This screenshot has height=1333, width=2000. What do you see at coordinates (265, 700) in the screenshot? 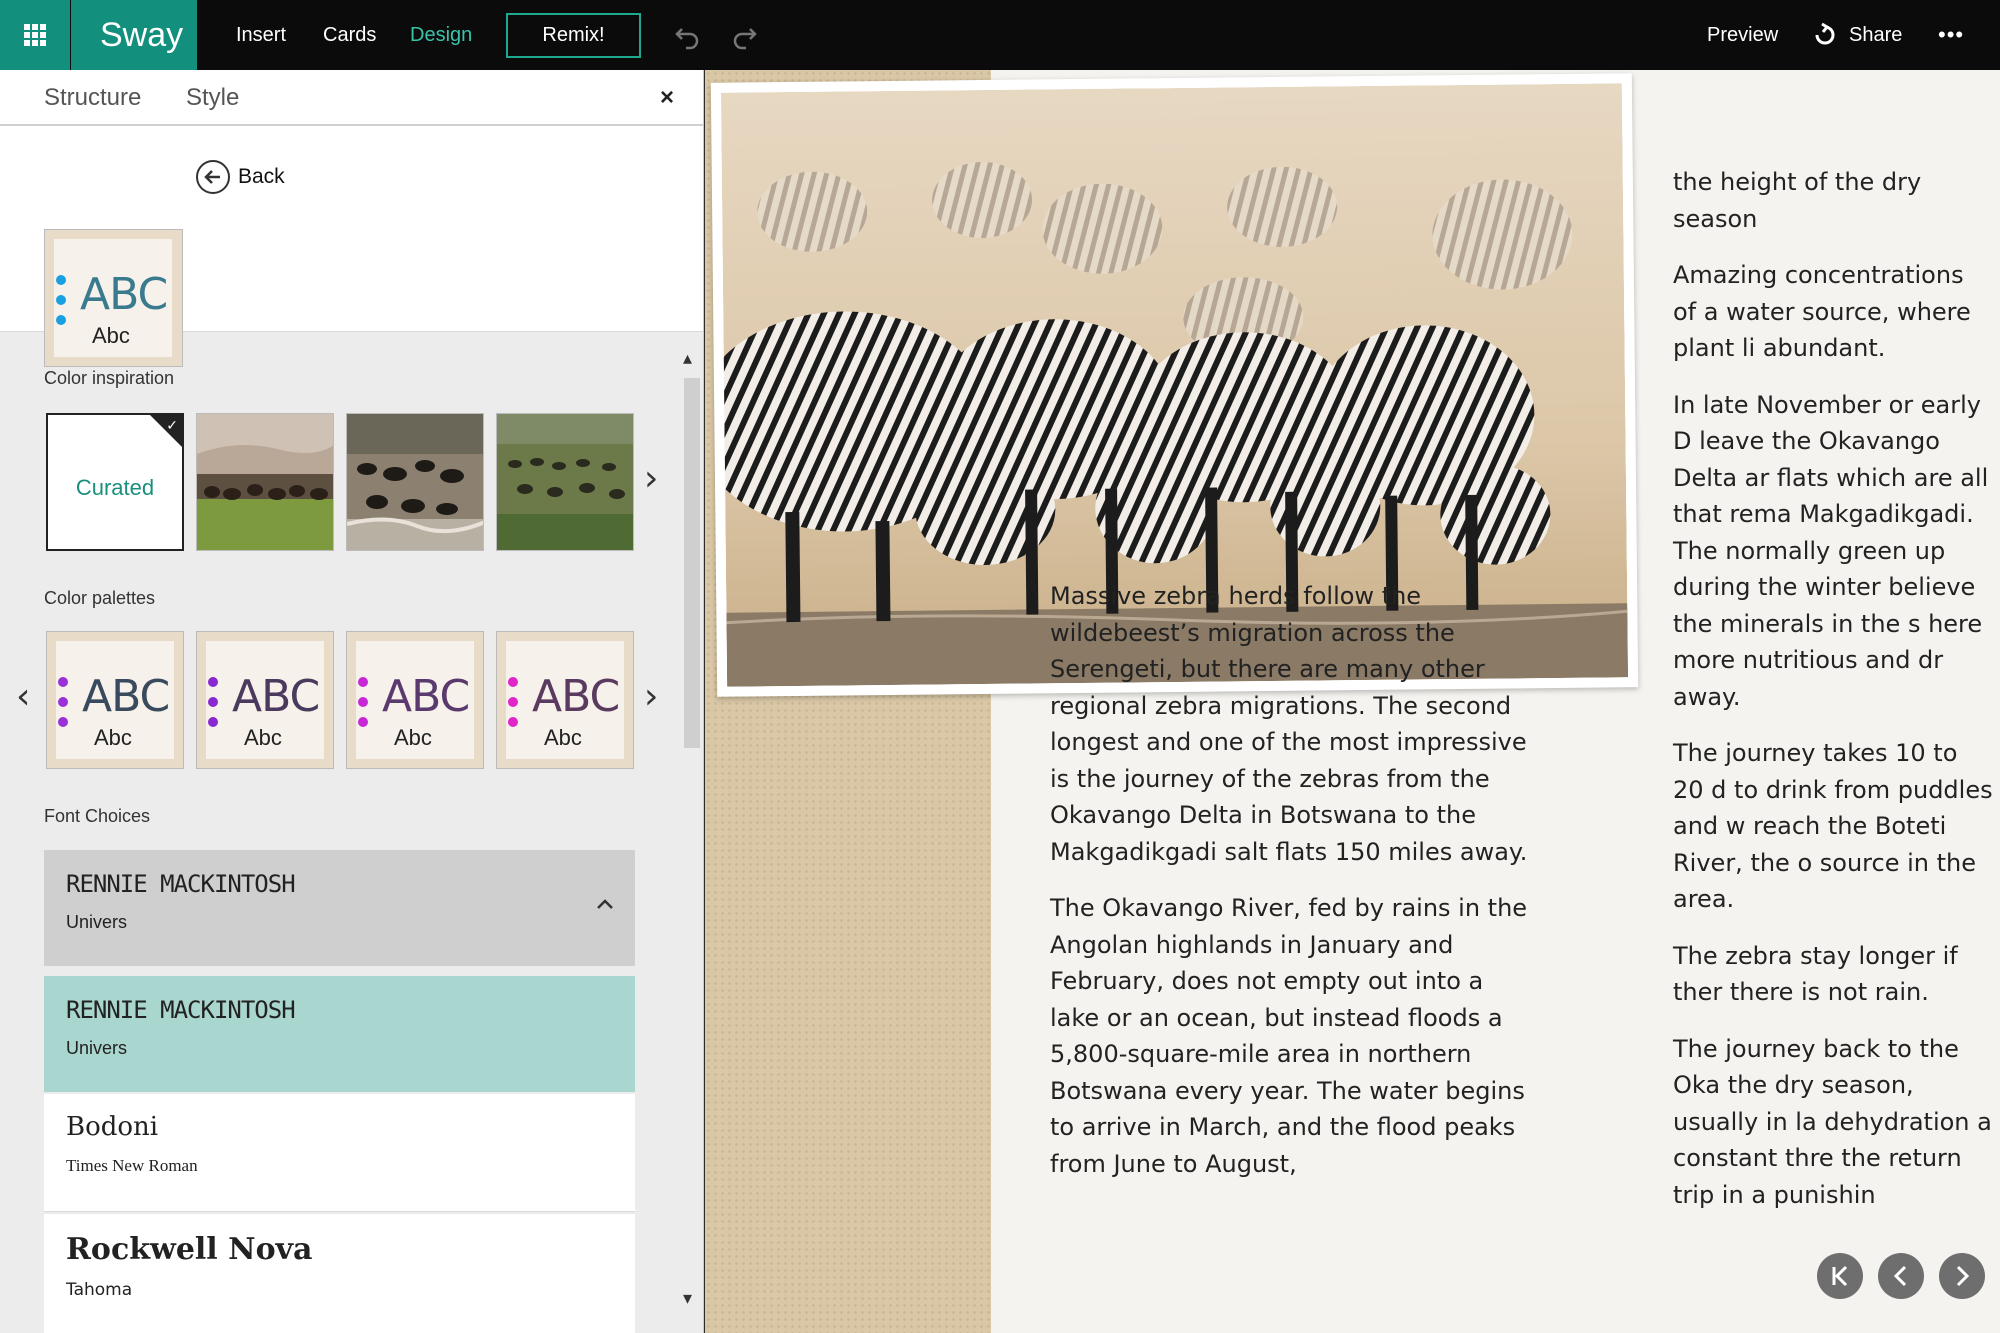
I see `palette-swatch-2: ABC Abc` at bounding box center [265, 700].